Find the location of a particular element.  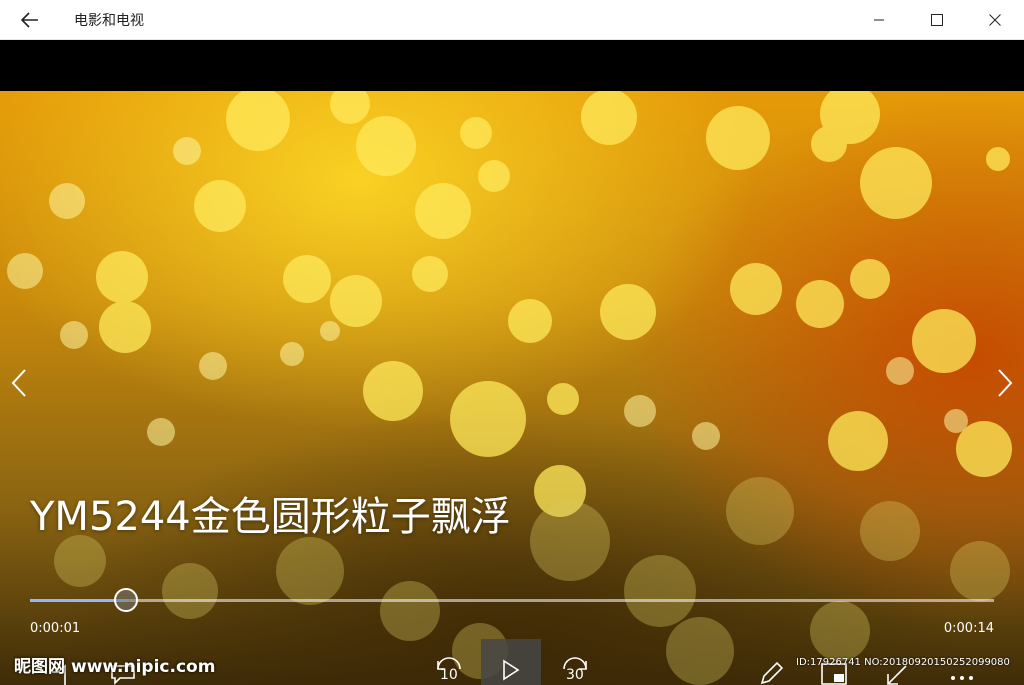

title-bar: 电影和电视 is located at coordinates (512, 20).